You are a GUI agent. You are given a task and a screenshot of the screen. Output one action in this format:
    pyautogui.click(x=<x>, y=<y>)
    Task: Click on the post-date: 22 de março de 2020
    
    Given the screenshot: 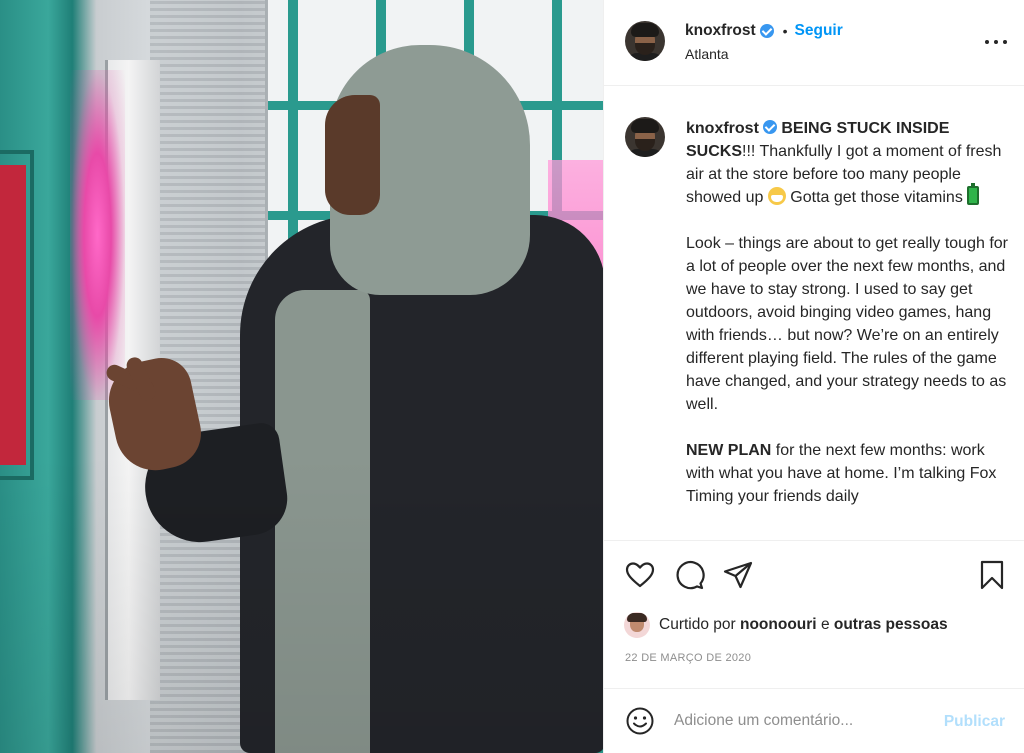 What is the action you would take?
    pyautogui.click(x=688, y=658)
    